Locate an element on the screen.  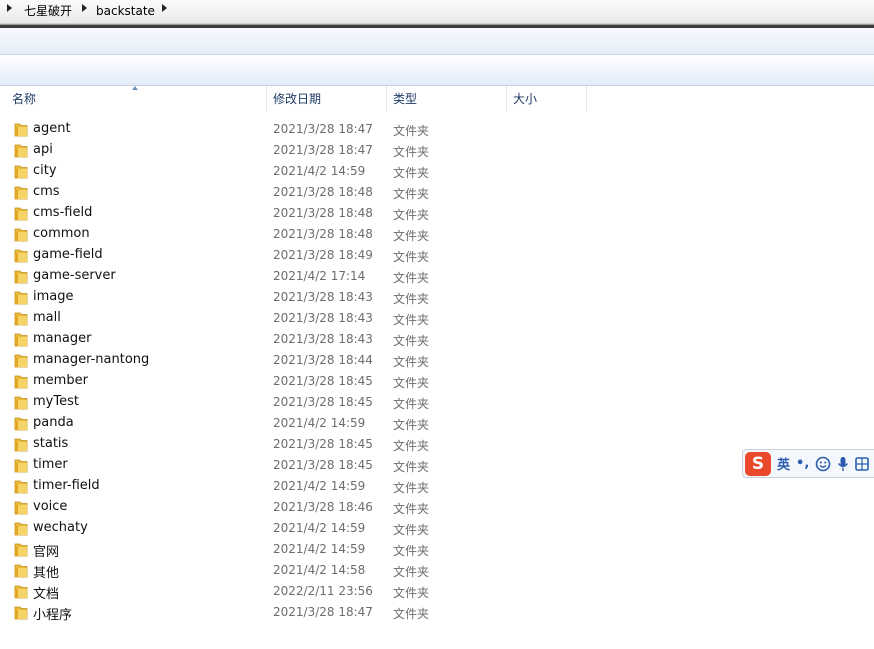
file-row: api 2021/3/28 18:47 文件夹 is located at coordinates (437, 150).